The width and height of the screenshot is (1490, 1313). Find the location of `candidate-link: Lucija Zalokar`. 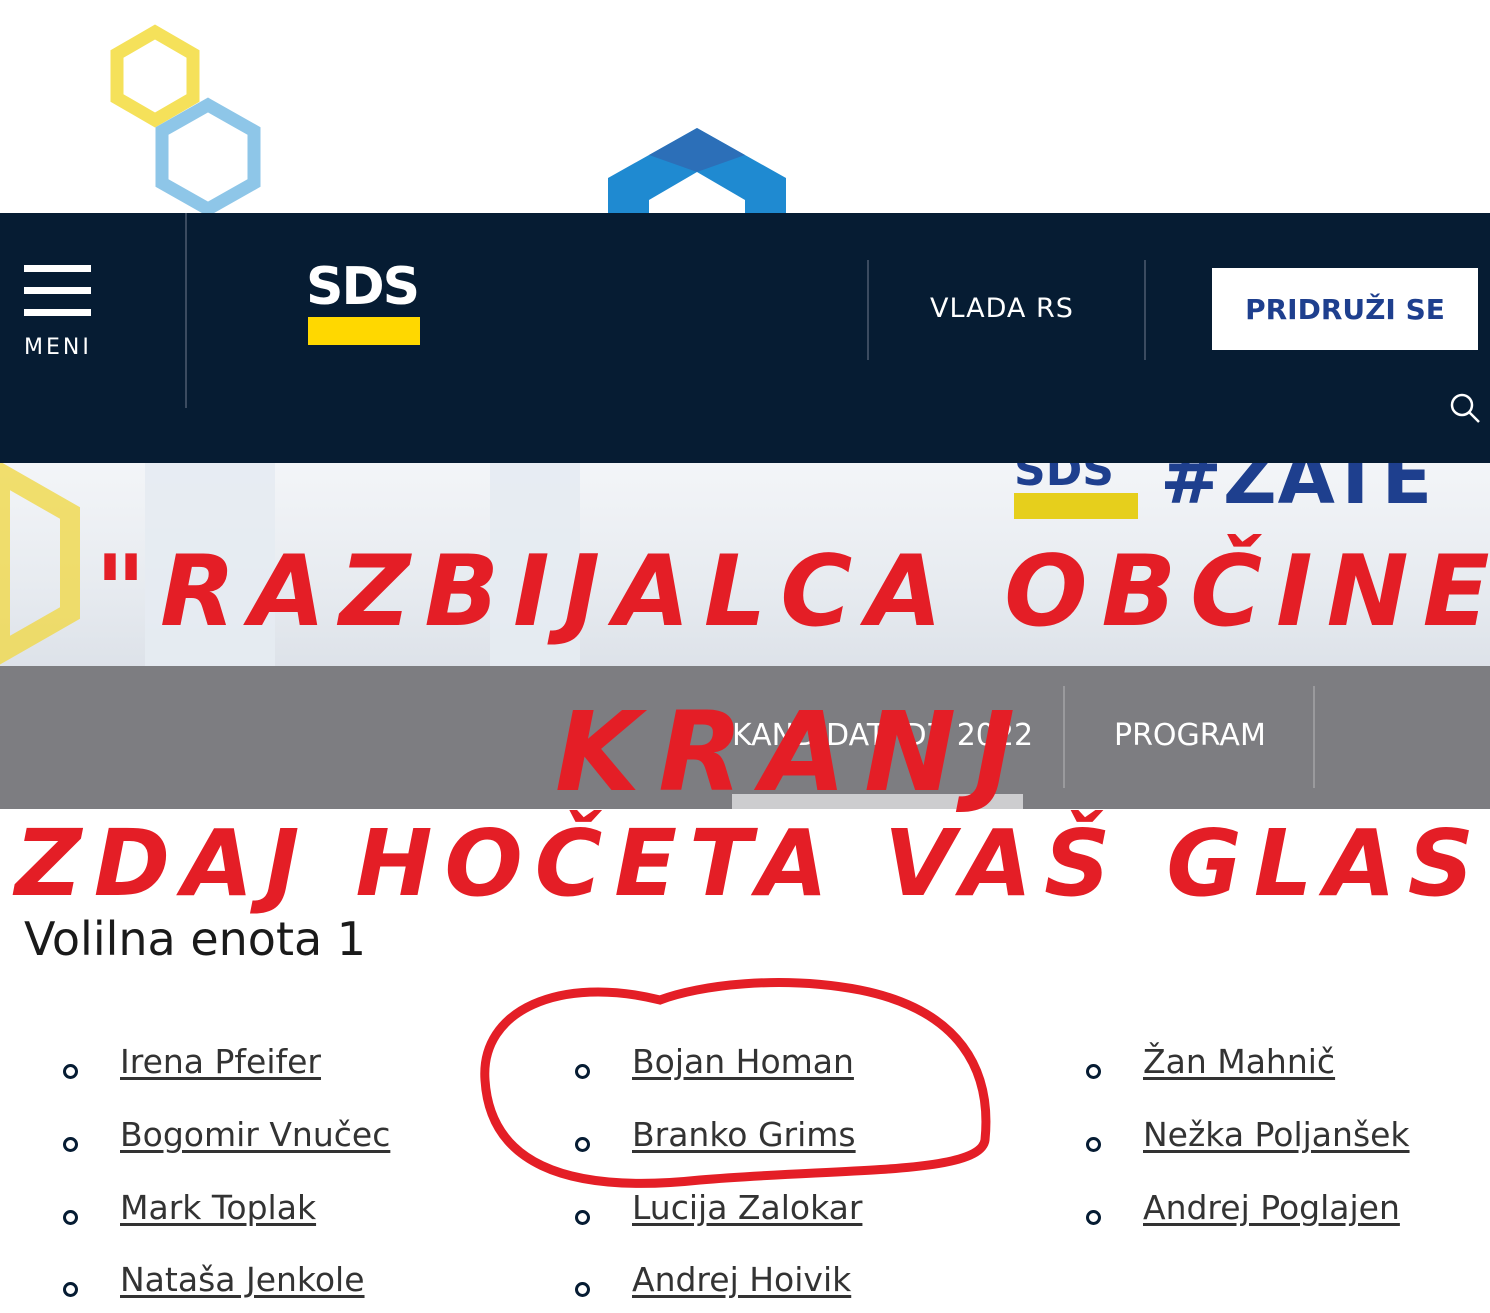

candidate-link: Lucija Zalokar is located at coordinates (747, 1207).